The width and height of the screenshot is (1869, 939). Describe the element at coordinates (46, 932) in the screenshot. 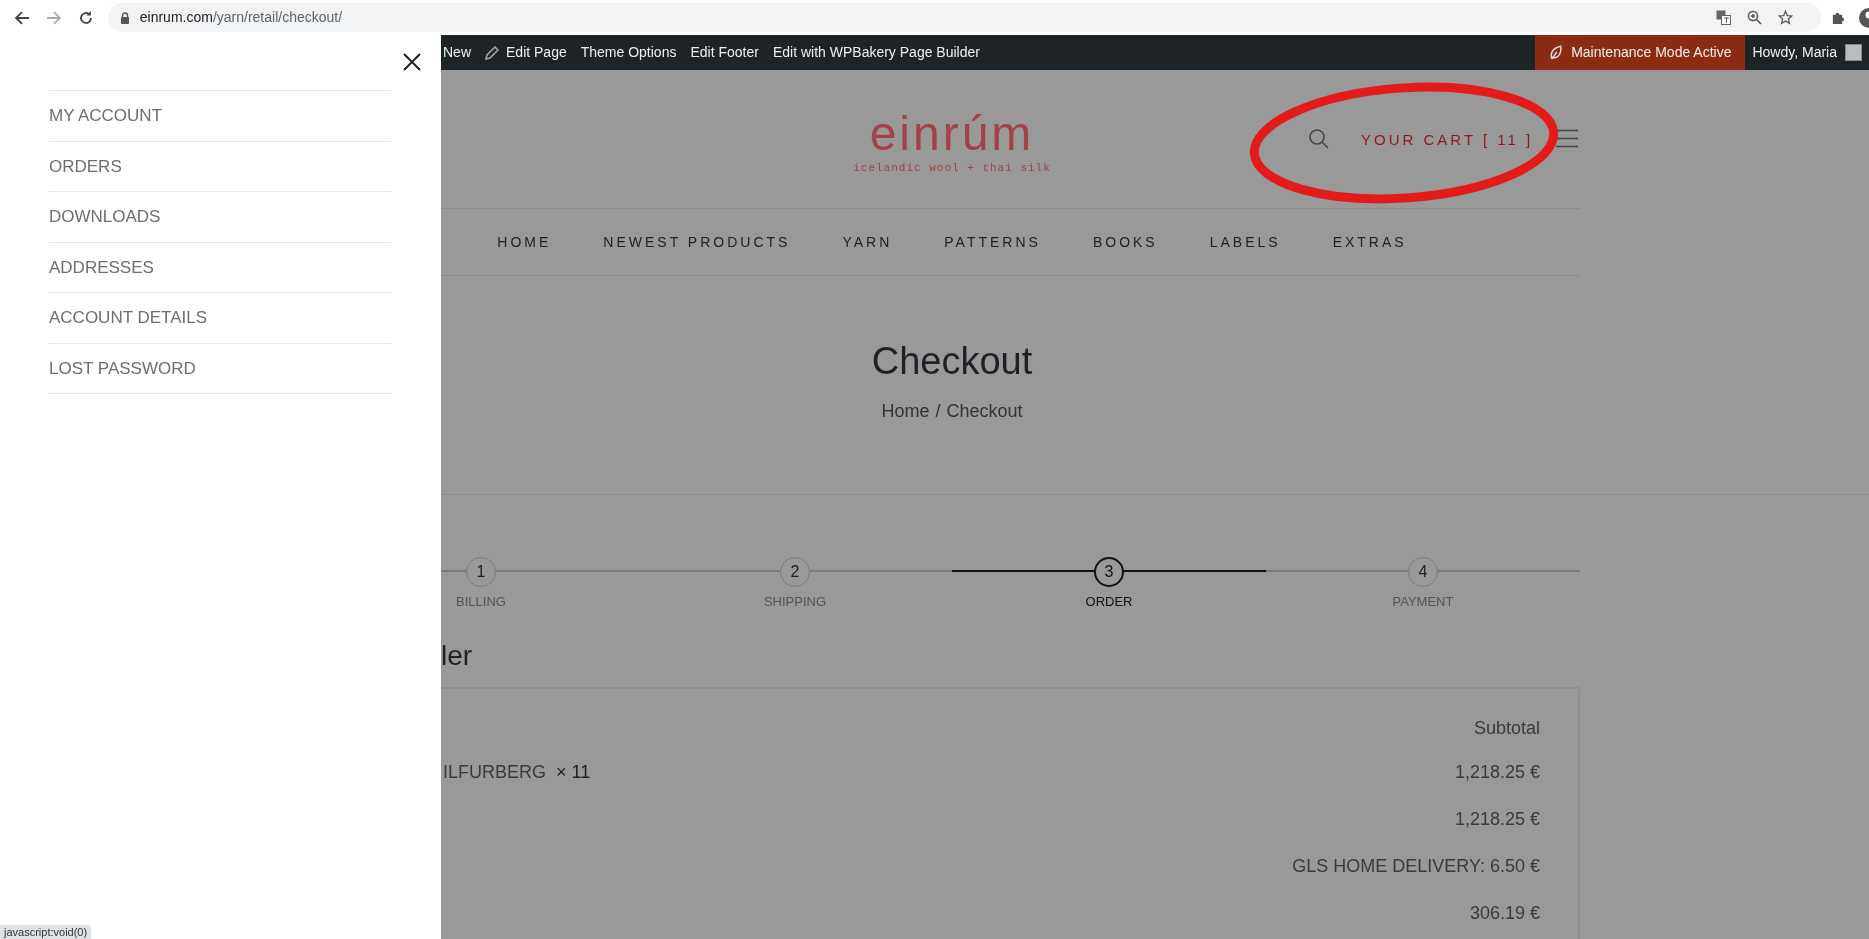

I see `status-tooltip: javascript:void(0)` at that location.